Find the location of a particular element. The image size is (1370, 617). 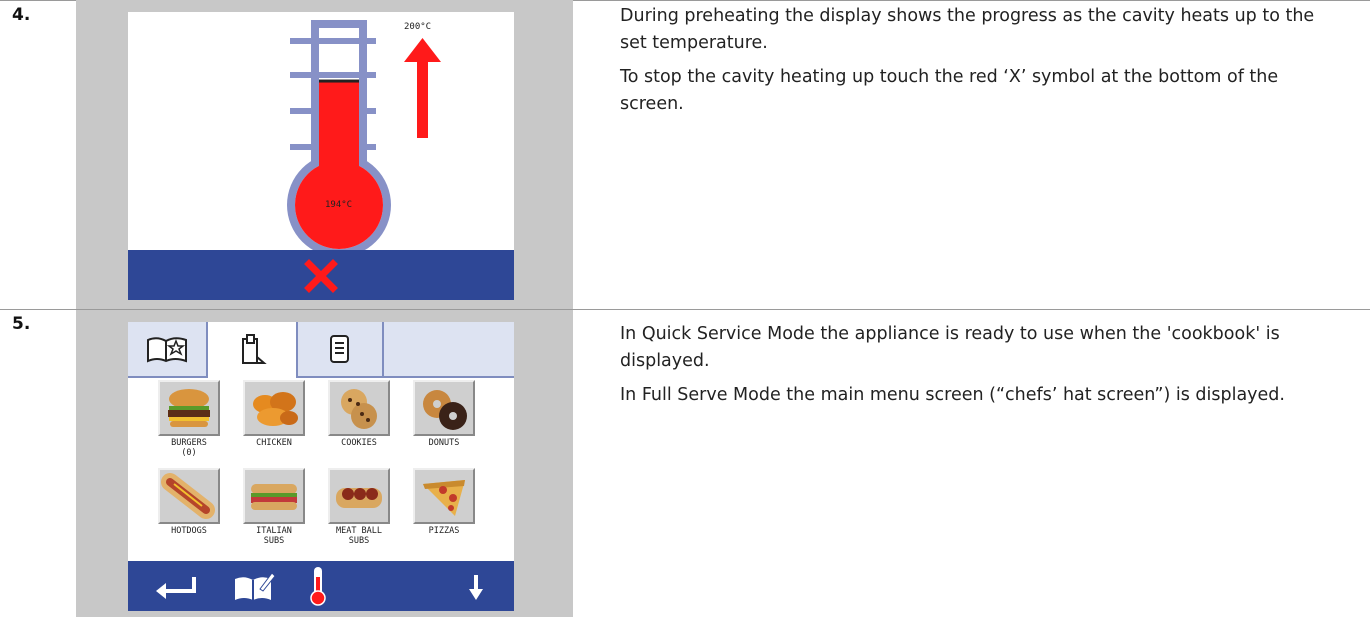

category-label: MEAT BALL SUBS is located at coordinates (359, 536).